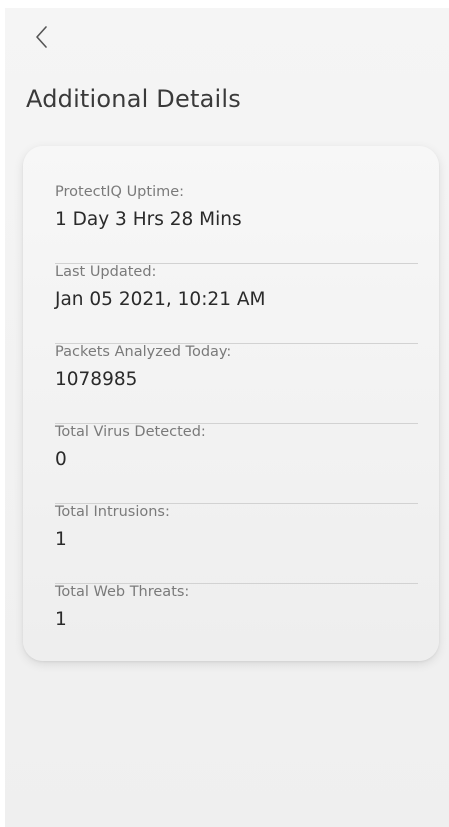 The height and width of the screenshot is (827, 449). I want to click on detail-label: Last Updated:, so click(106, 272).